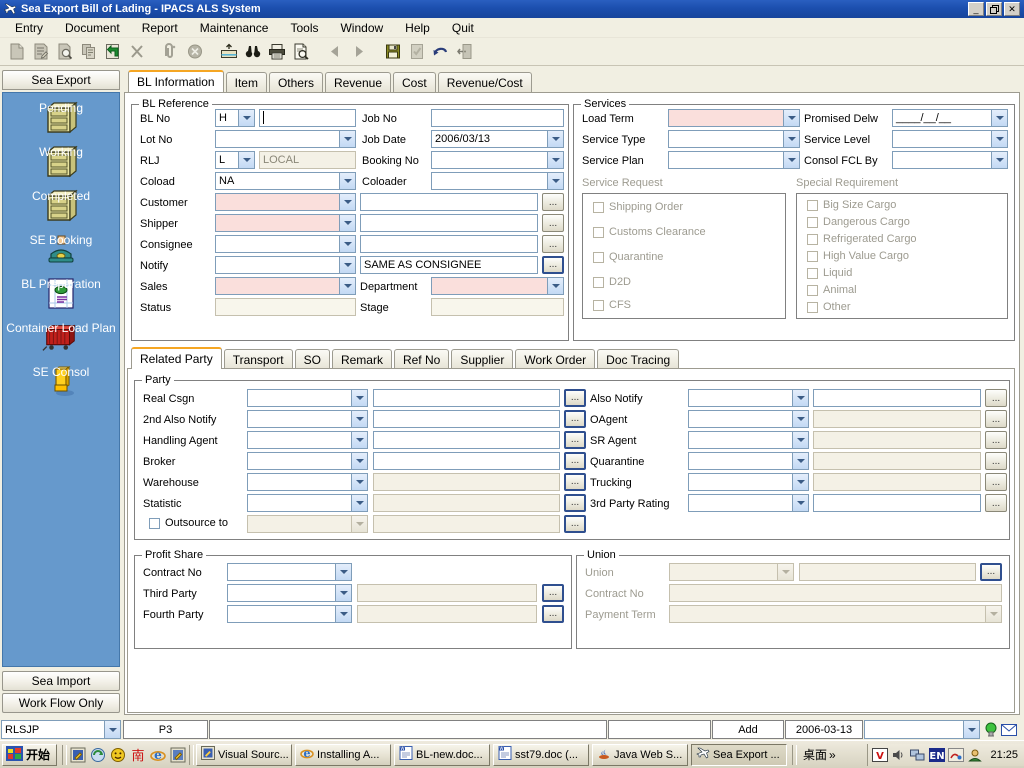 This screenshot has height=768, width=1024. I want to click on edit-icon, so click(41, 52).